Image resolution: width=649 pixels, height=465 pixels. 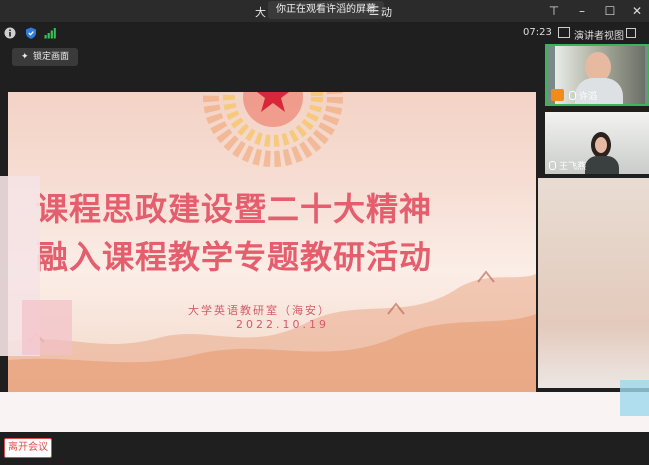 What do you see at coordinates (602, 165) in the screenshot?
I see `participant-body` at bounding box center [602, 165].